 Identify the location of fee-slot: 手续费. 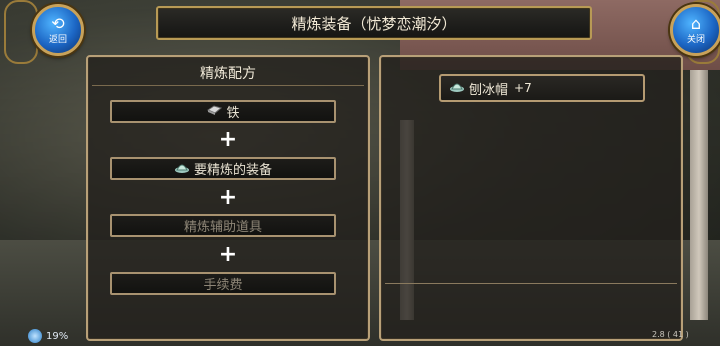
(223, 283).